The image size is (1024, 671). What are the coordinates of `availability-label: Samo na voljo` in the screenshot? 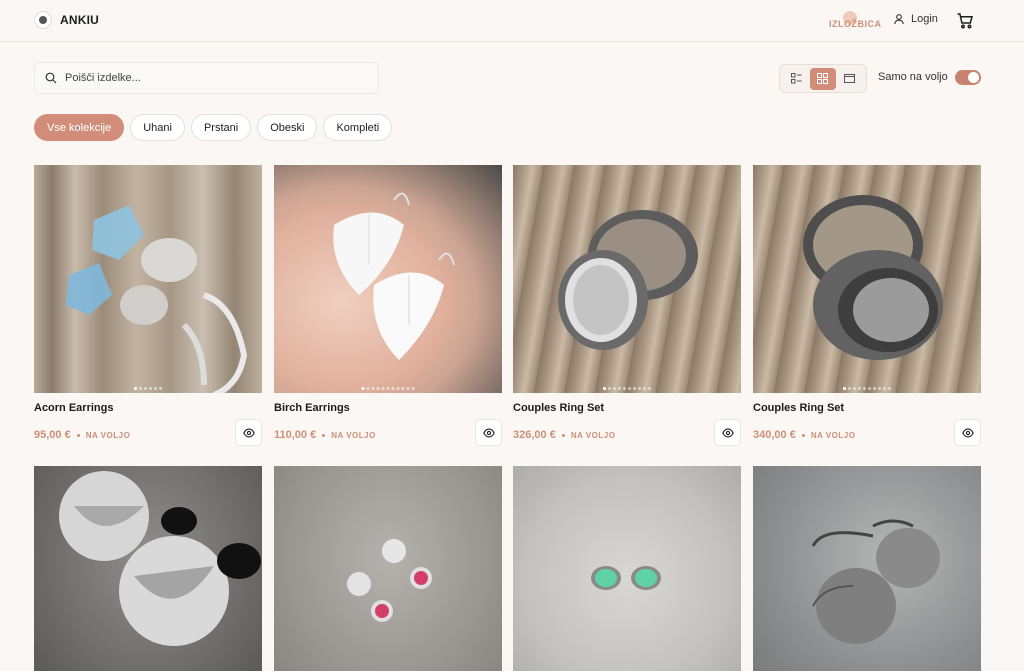 It's located at (913, 77).